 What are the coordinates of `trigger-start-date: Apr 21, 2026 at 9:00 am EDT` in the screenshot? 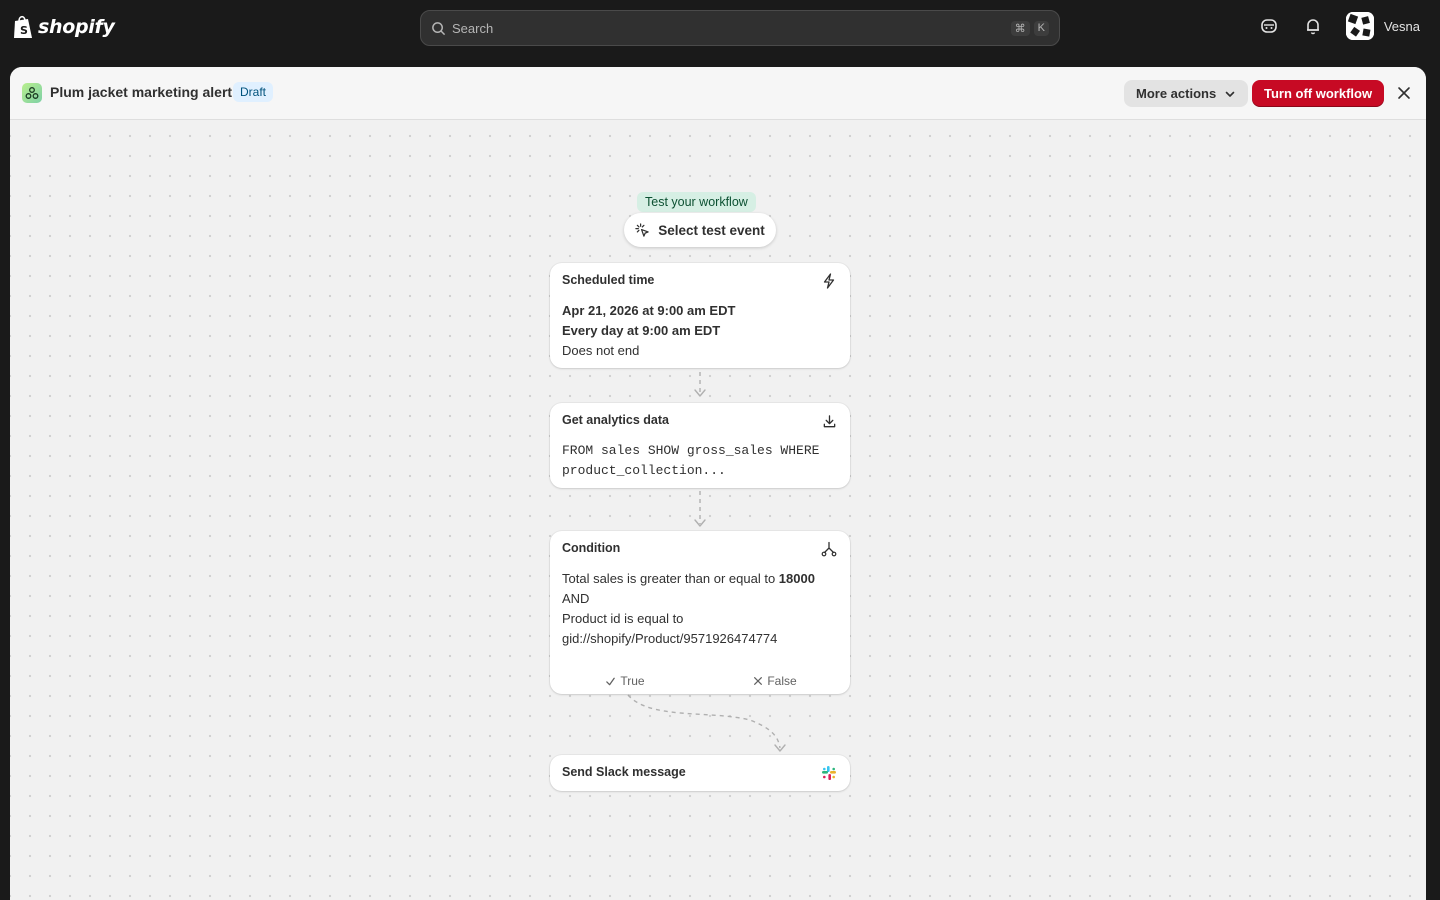 It's located at (649, 310).